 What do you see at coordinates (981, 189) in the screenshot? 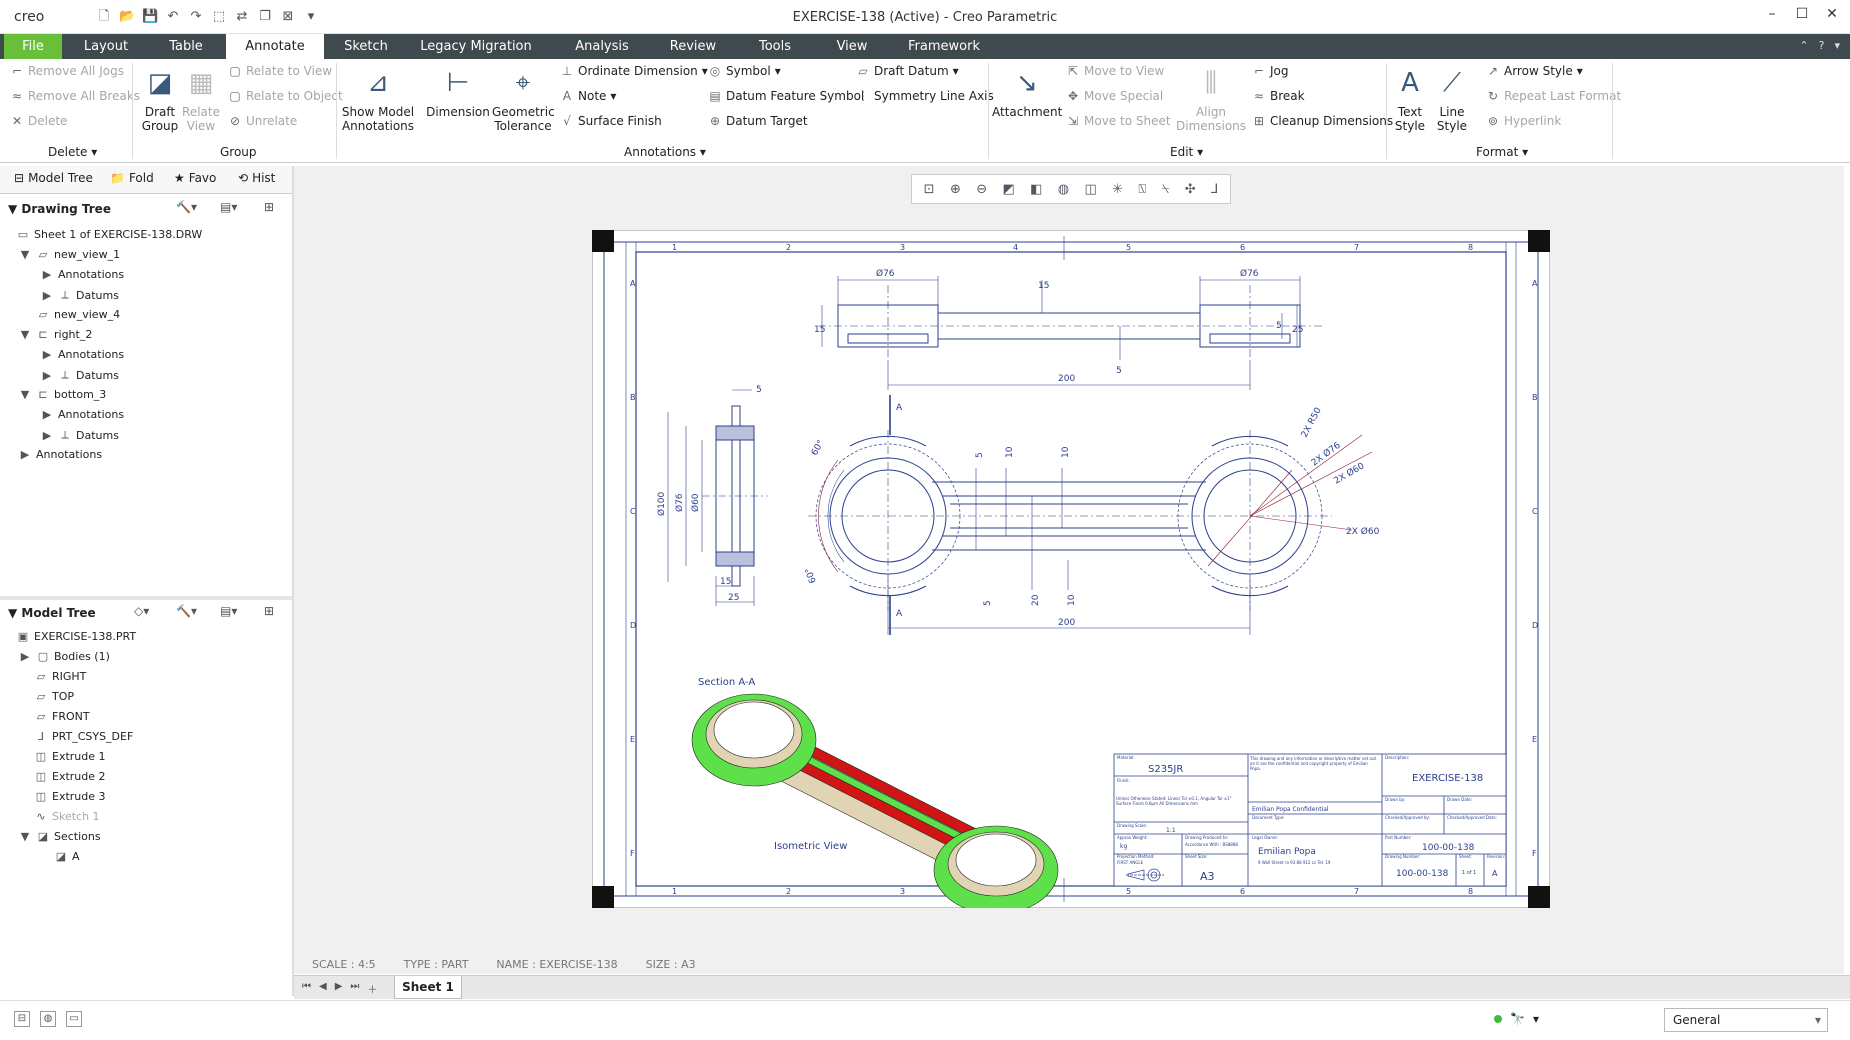
I see `zoom-out-icon: ⊖` at bounding box center [981, 189].